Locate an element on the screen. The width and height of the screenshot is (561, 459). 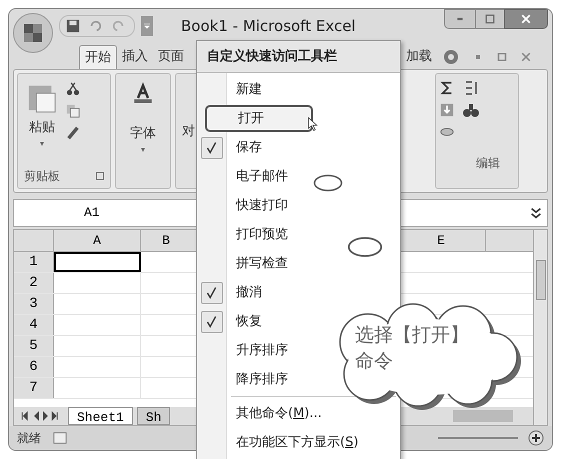
restore-icon is located at coordinates (502, 57).